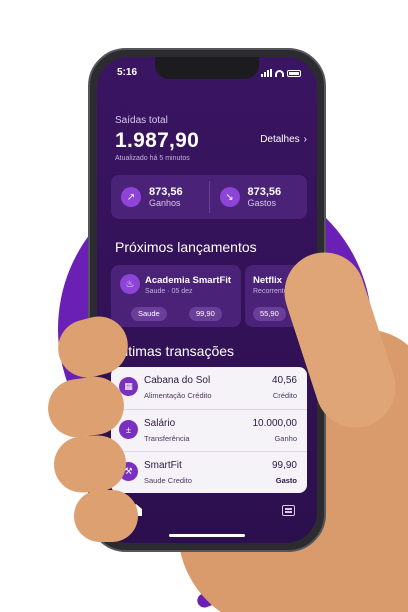 This screenshot has width=408, height=612. Describe the element at coordinates (128, 429) in the screenshot. I see `transfer-icon: ±` at that location.